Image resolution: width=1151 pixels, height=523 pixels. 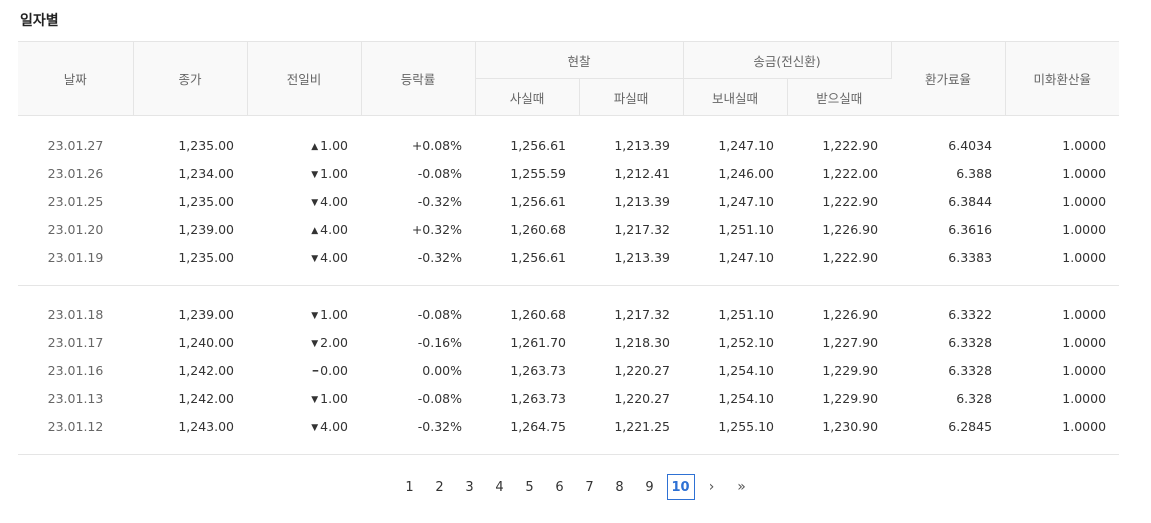 I want to click on page-link-1: 1, so click(x=410, y=488).